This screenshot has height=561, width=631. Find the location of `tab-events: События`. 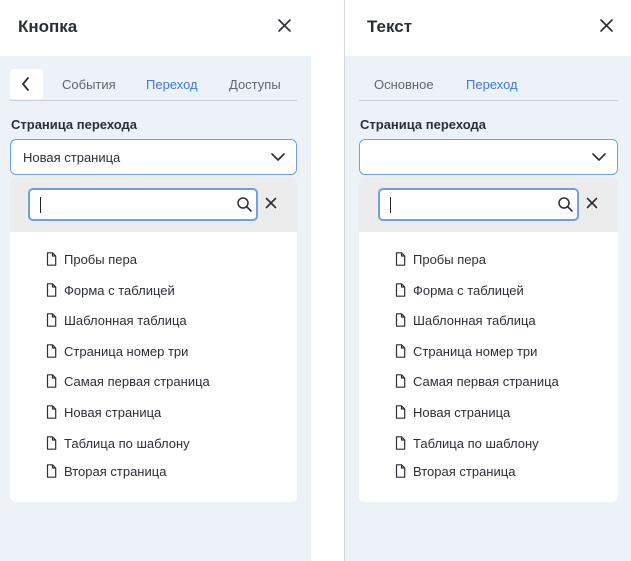

tab-events: События is located at coordinates (89, 84).